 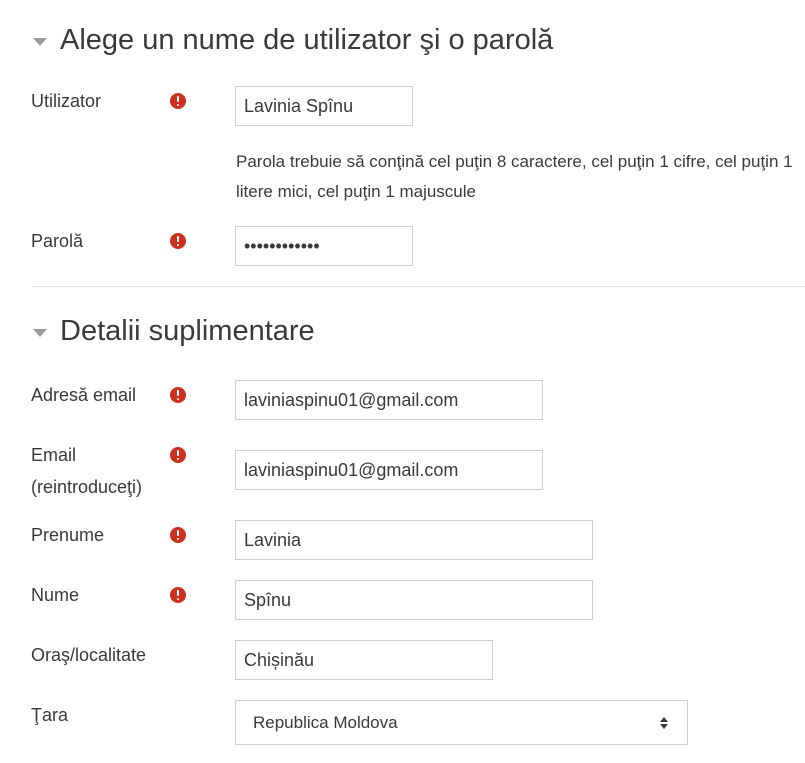 What do you see at coordinates (84, 395) in the screenshot?
I see `email-label: Adresă email` at bounding box center [84, 395].